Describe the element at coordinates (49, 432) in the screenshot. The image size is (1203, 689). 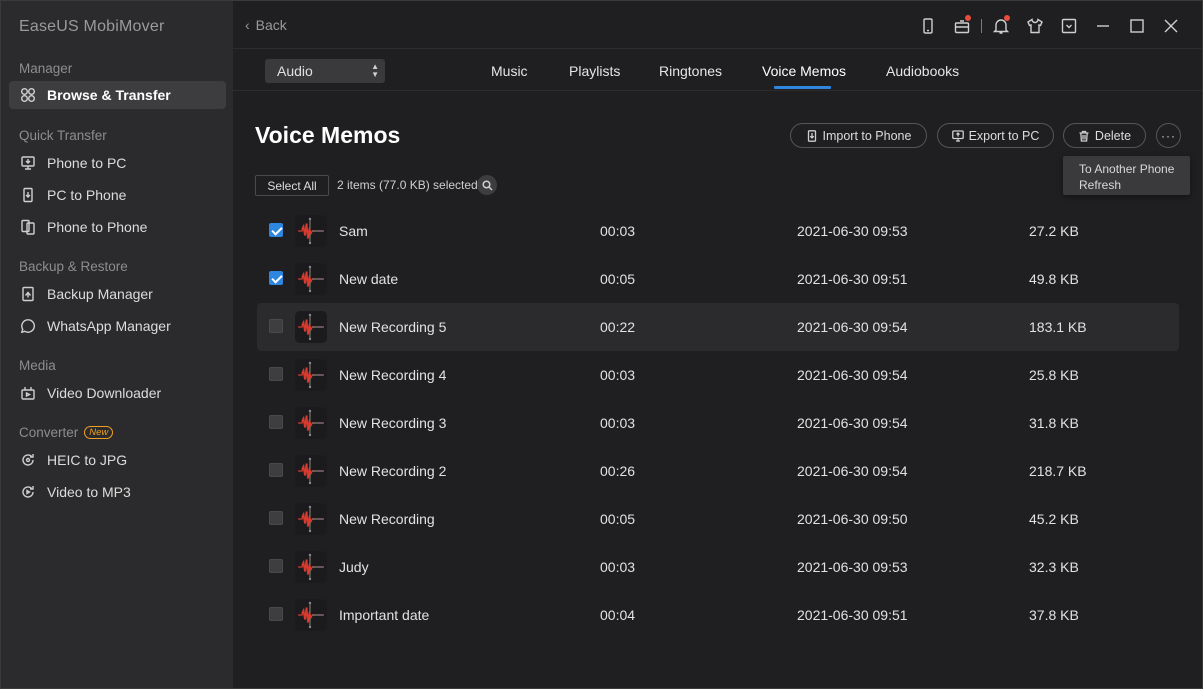
I see `converter-heading-text: Converter` at that location.